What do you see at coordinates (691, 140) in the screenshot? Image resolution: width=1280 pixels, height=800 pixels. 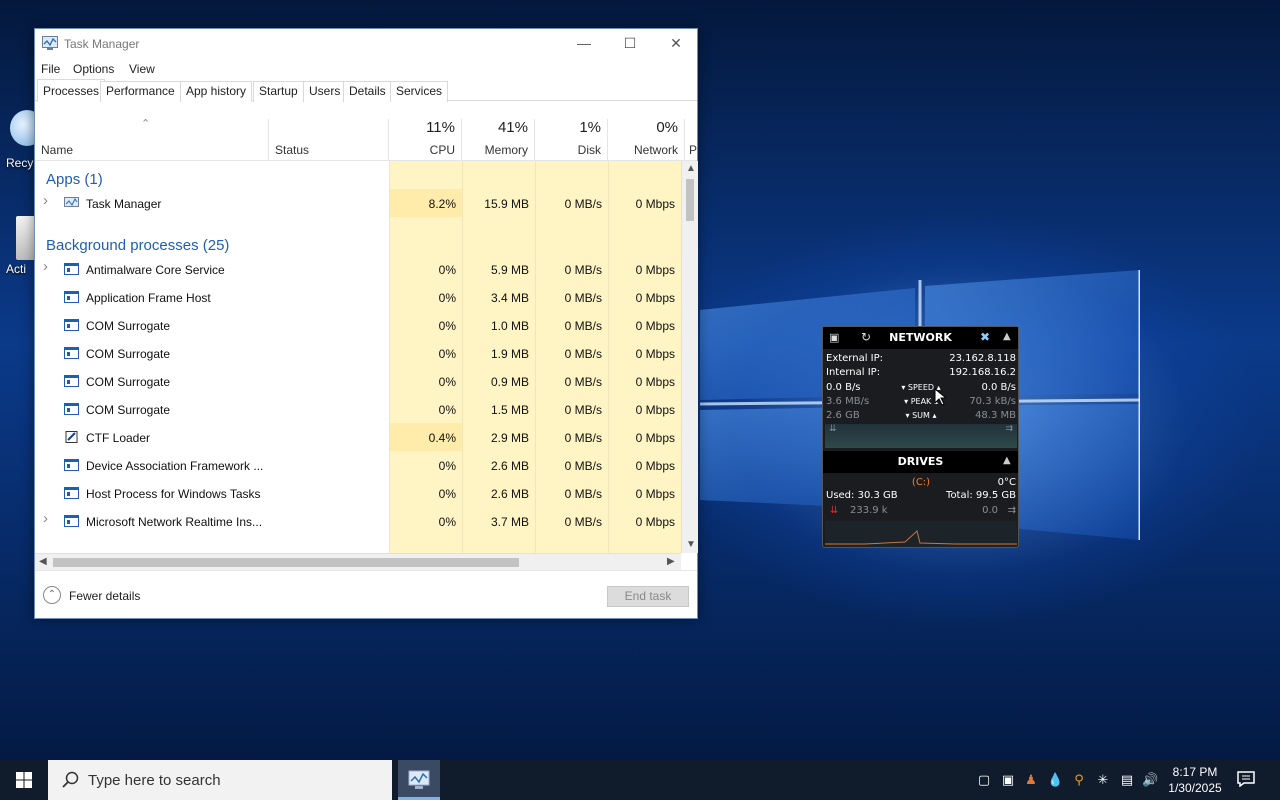 I see `column-header-power: P` at bounding box center [691, 140].